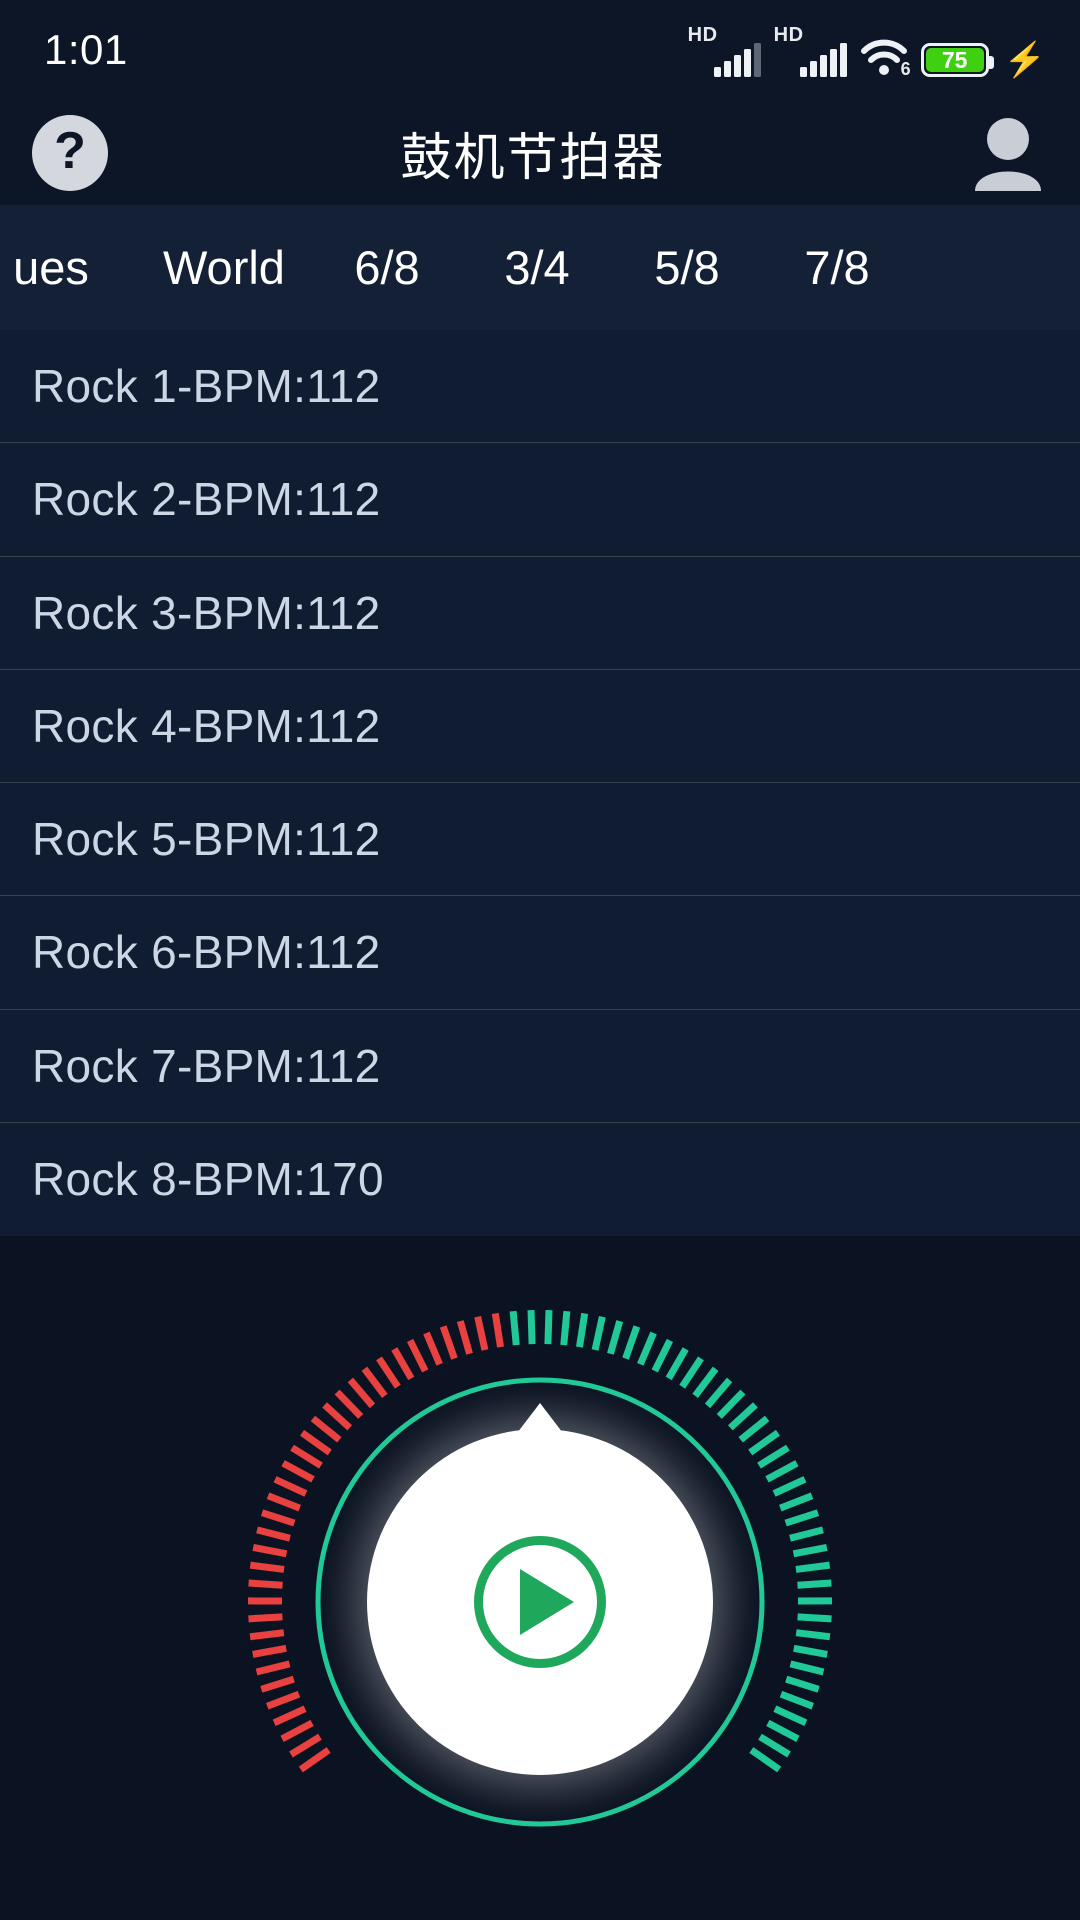 The width and height of the screenshot is (1080, 1920). Describe the element at coordinates (823, 60) in the screenshot. I see `signal-bars-sim2` at that location.